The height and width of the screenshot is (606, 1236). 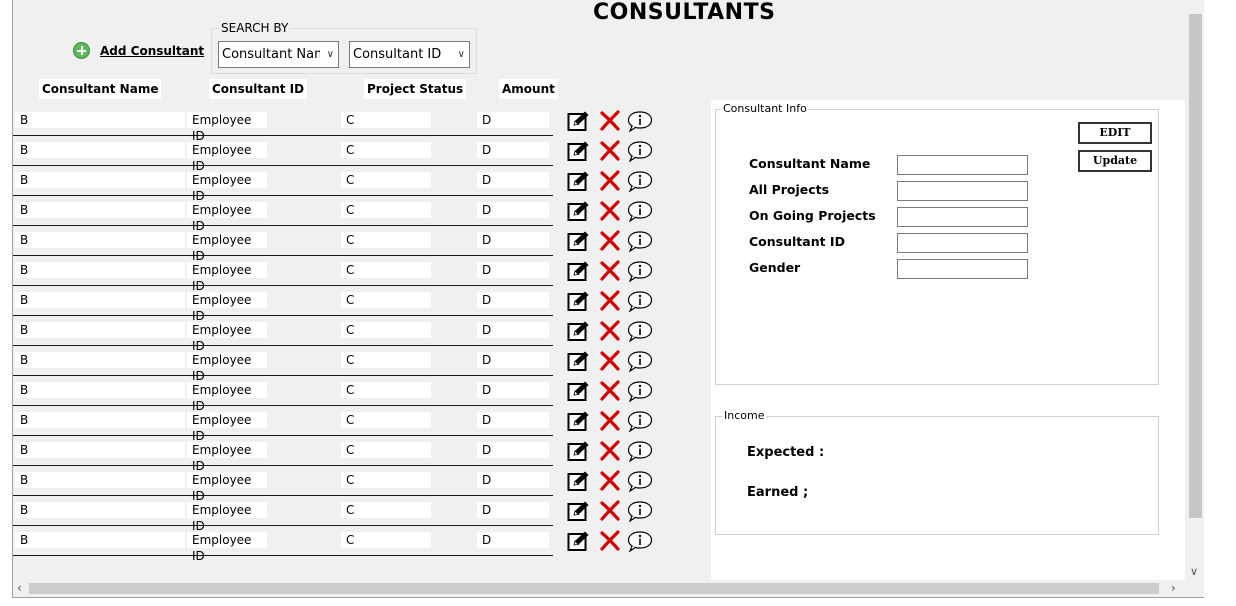 I want to click on consultant-name-field, so click(x=962, y=165).